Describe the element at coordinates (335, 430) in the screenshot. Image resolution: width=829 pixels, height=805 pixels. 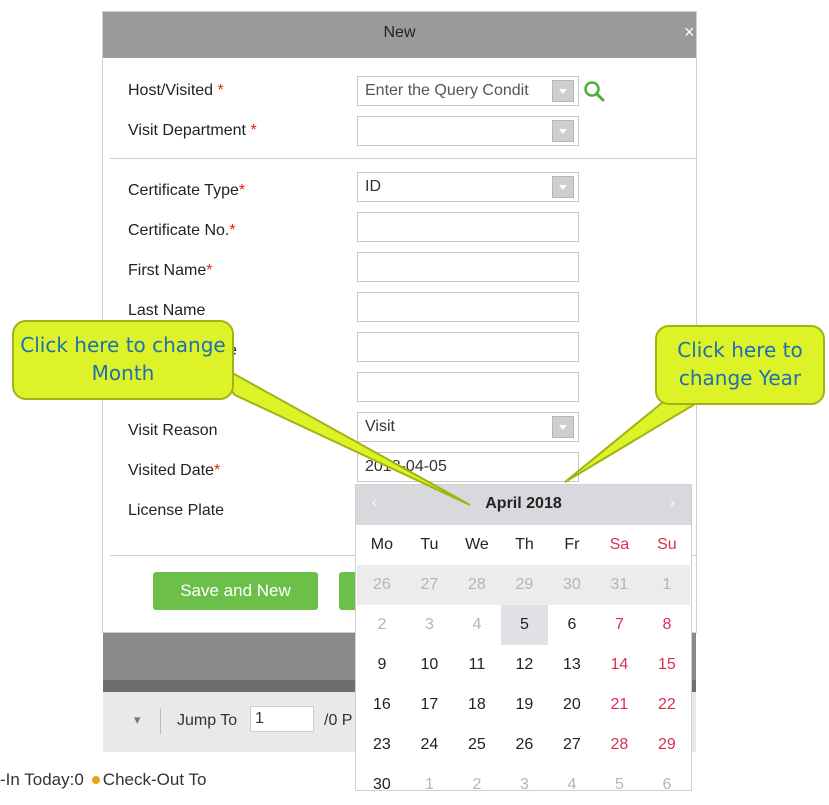
I see `month-callout-pointer` at that location.